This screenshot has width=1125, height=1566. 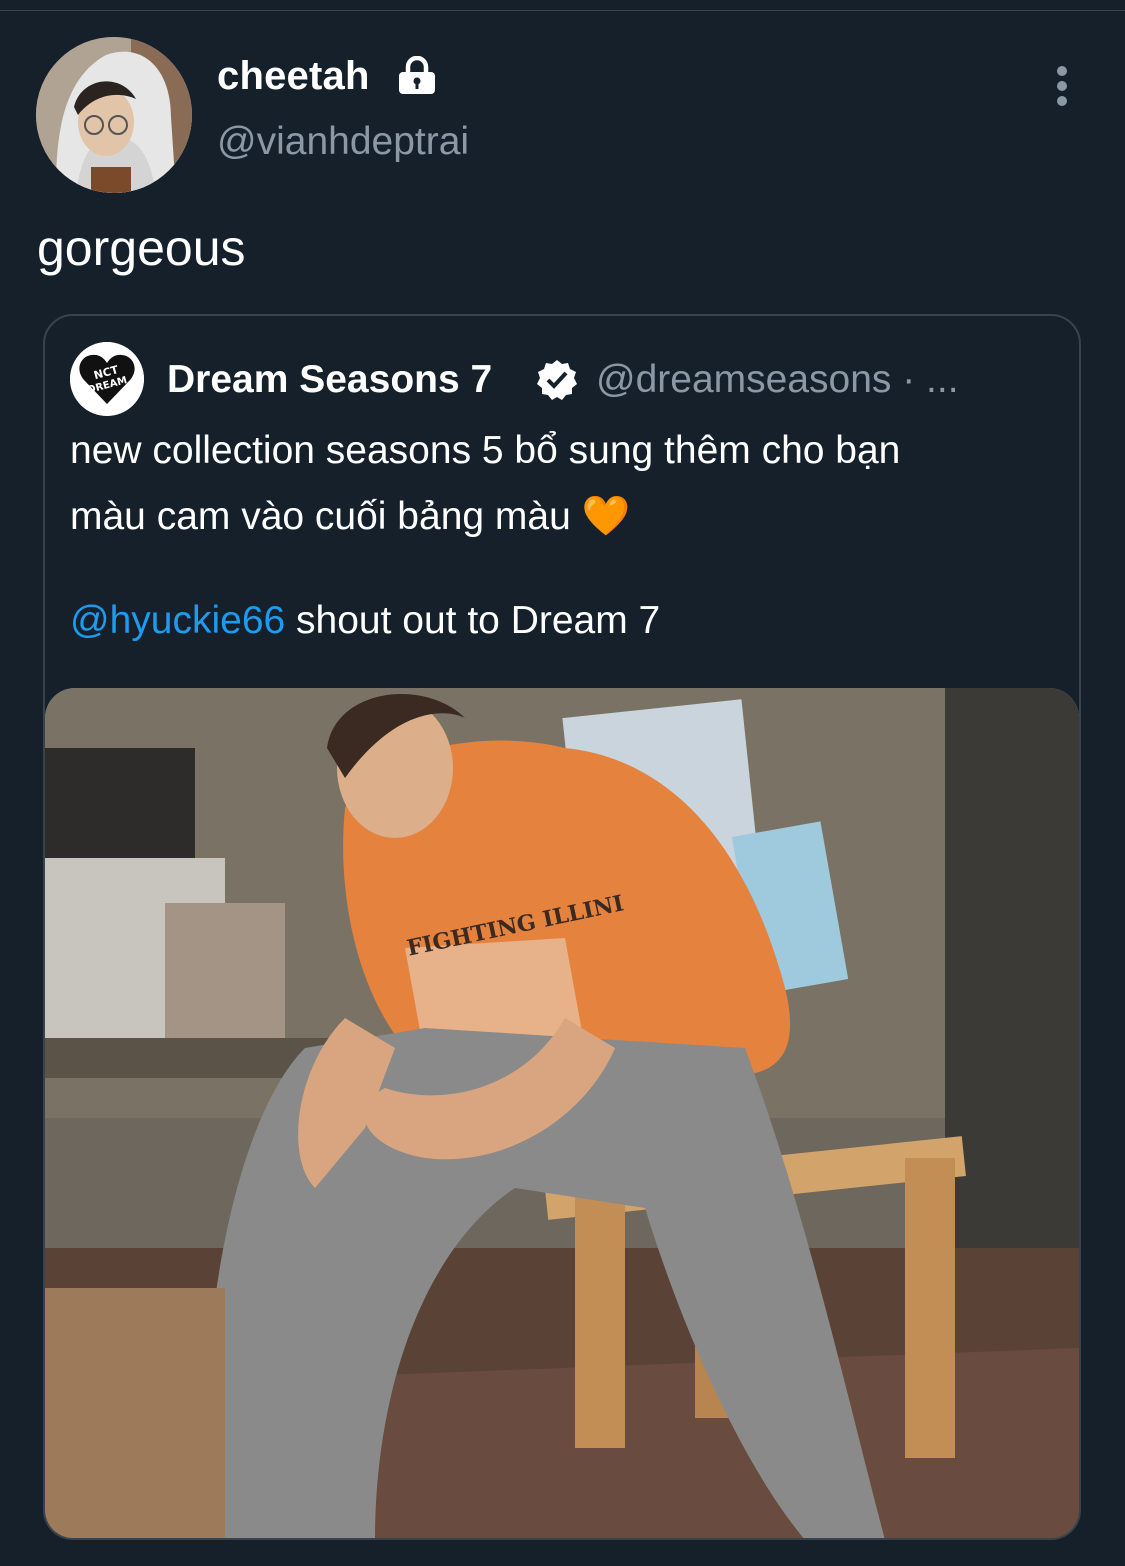 I want to click on author-avatar, so click(x=114, y=115).